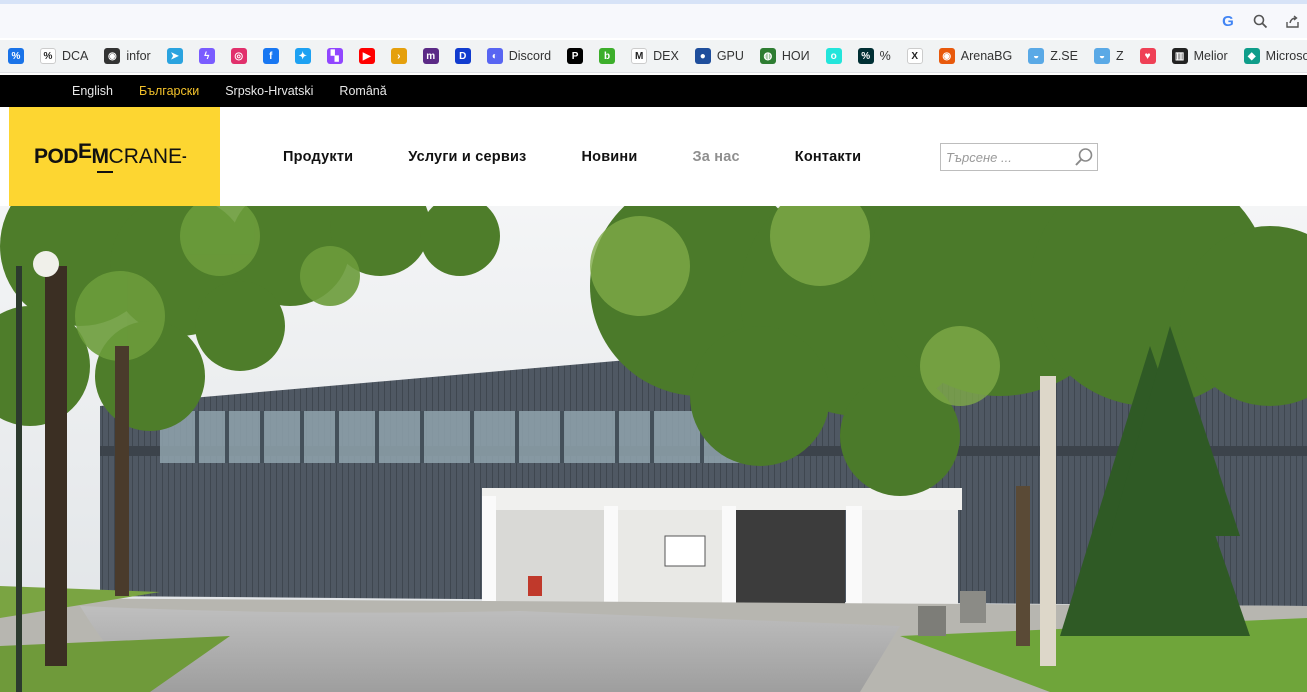  I want to click on bookmark-arenabg: ◉ ArenaBG, so click(975, 56).